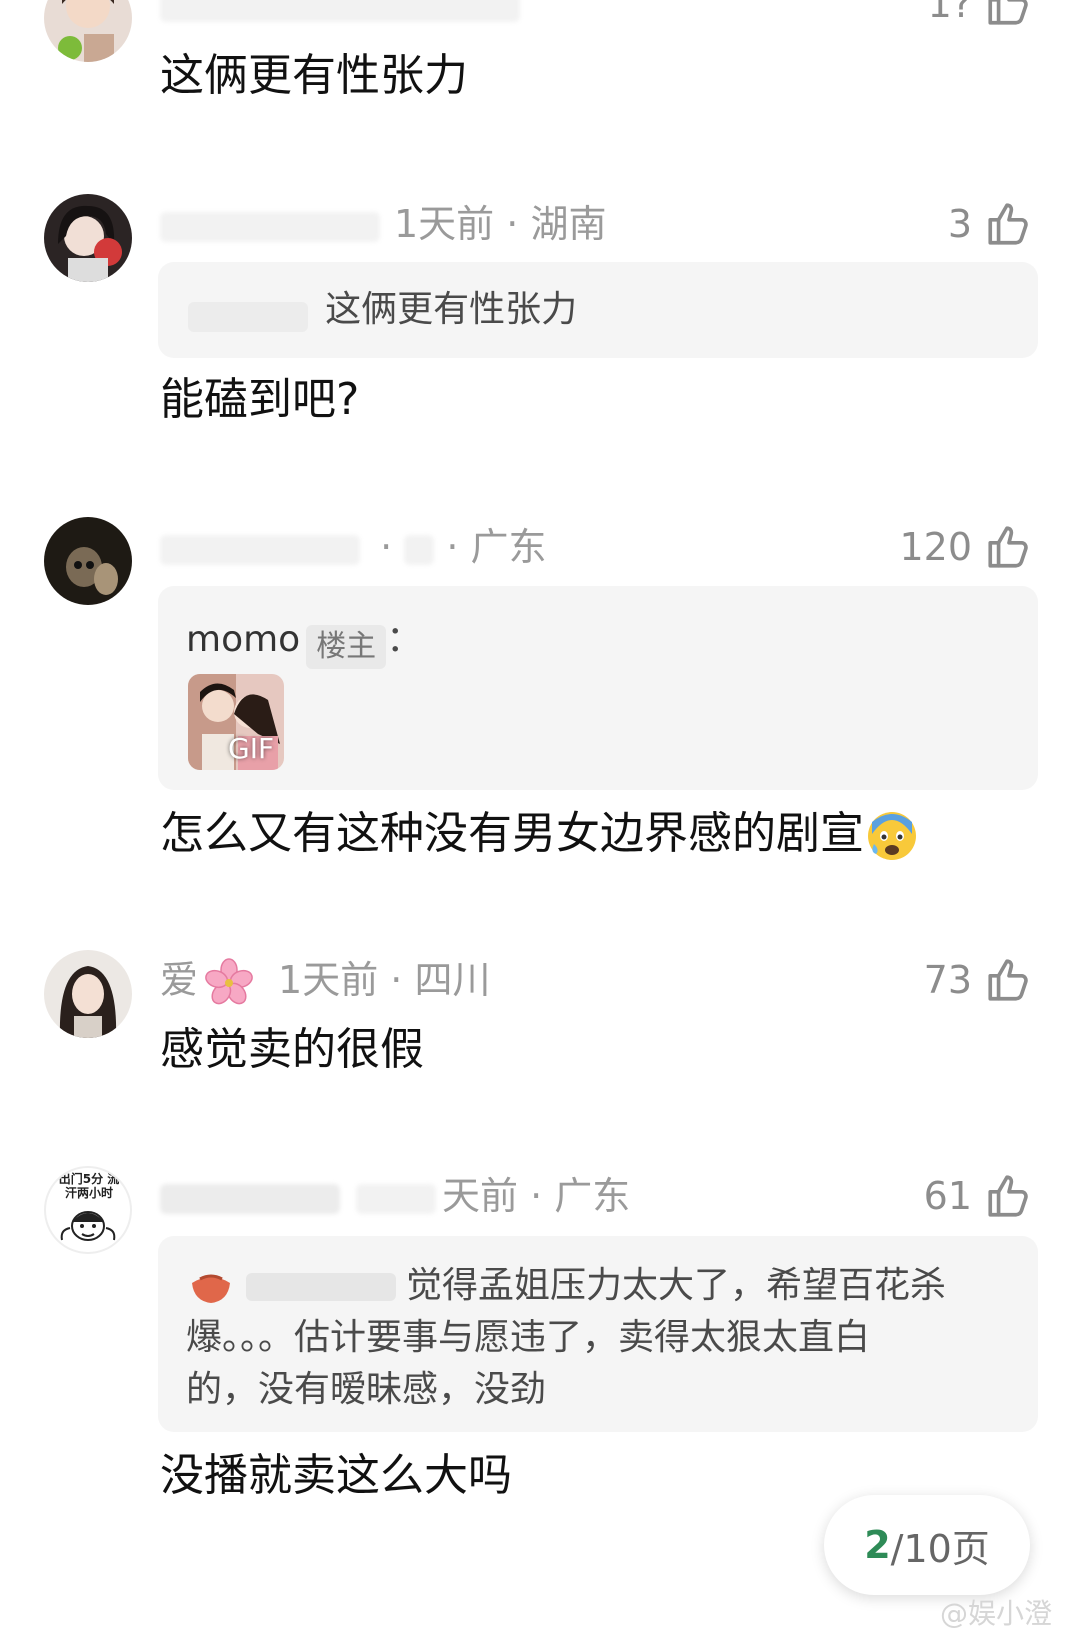  What do you see at coordinates (236, 722) in the screenshot?
I see `gif-thumbnail: GIF` at bounding box center [236, 722].